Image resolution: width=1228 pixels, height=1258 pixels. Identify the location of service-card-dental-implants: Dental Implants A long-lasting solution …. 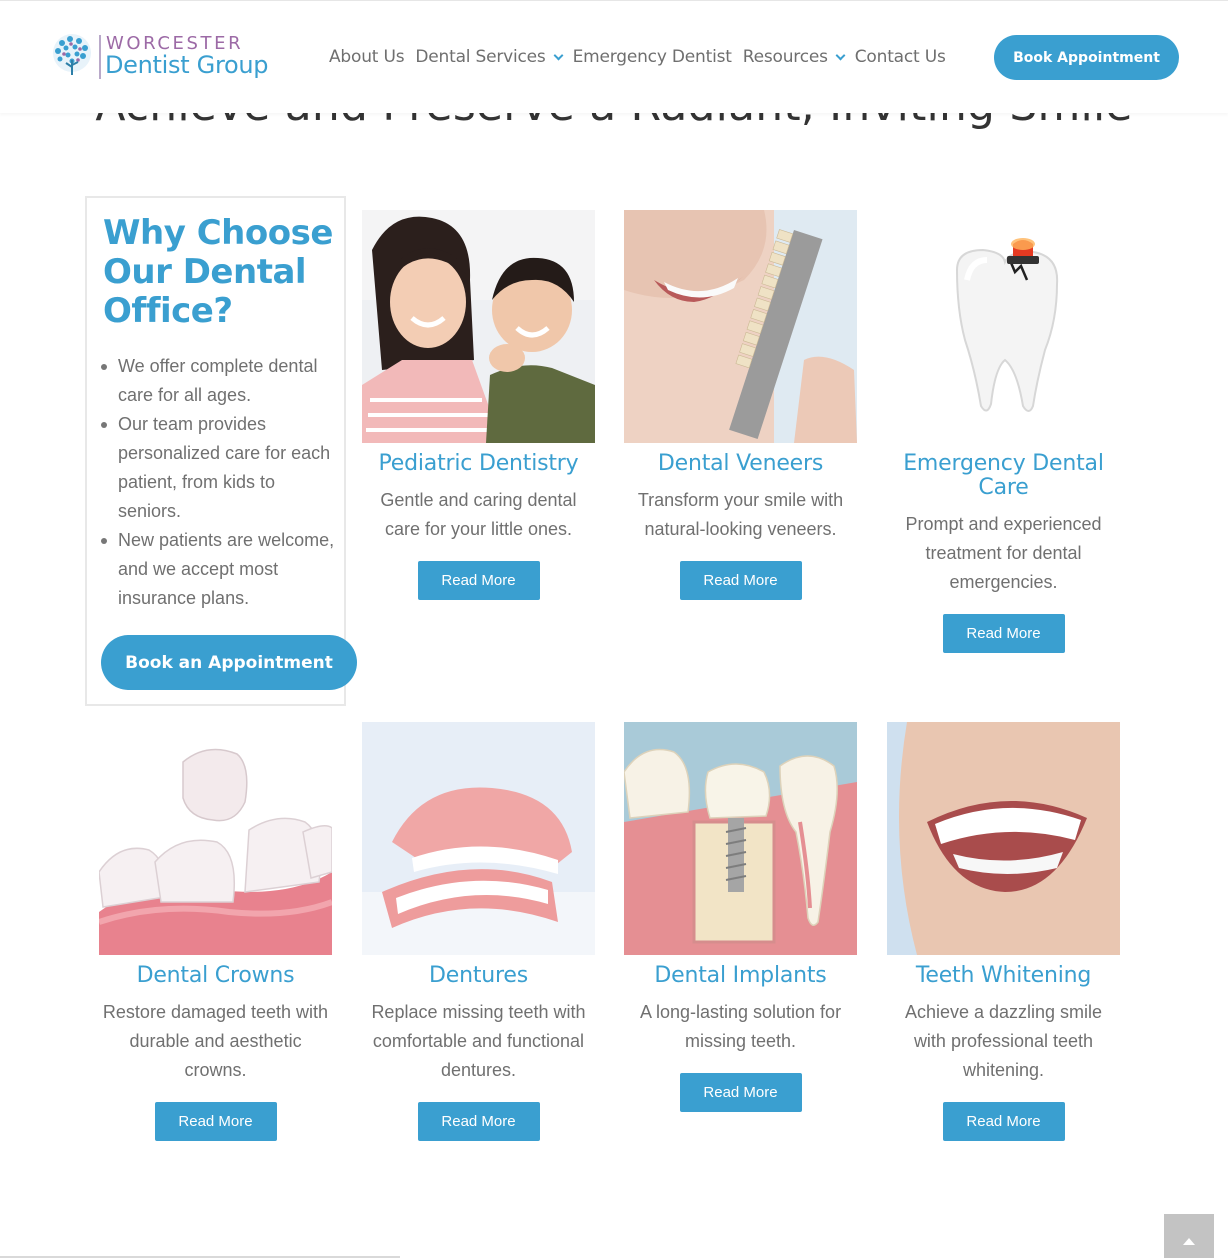
(740, 917).